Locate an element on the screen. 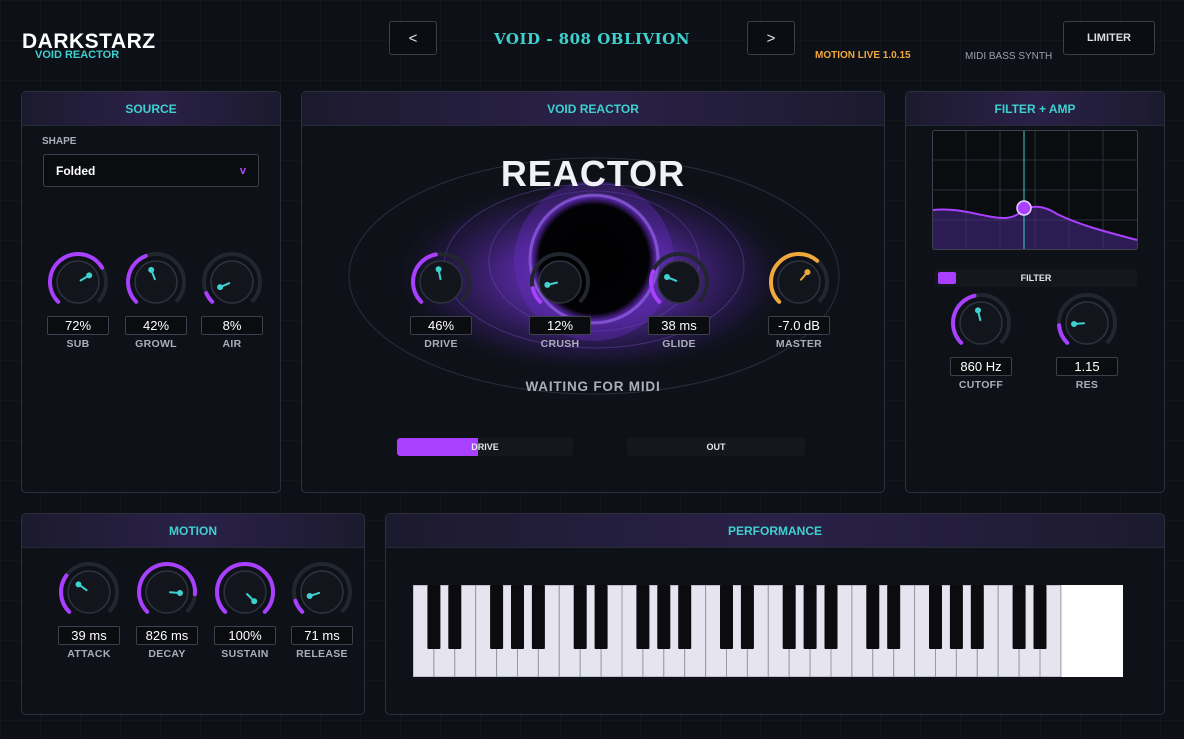 Image resolution: width=1184 pixels, height=739 pixels. cutoff-handle is located at coordinates (1024, 208).